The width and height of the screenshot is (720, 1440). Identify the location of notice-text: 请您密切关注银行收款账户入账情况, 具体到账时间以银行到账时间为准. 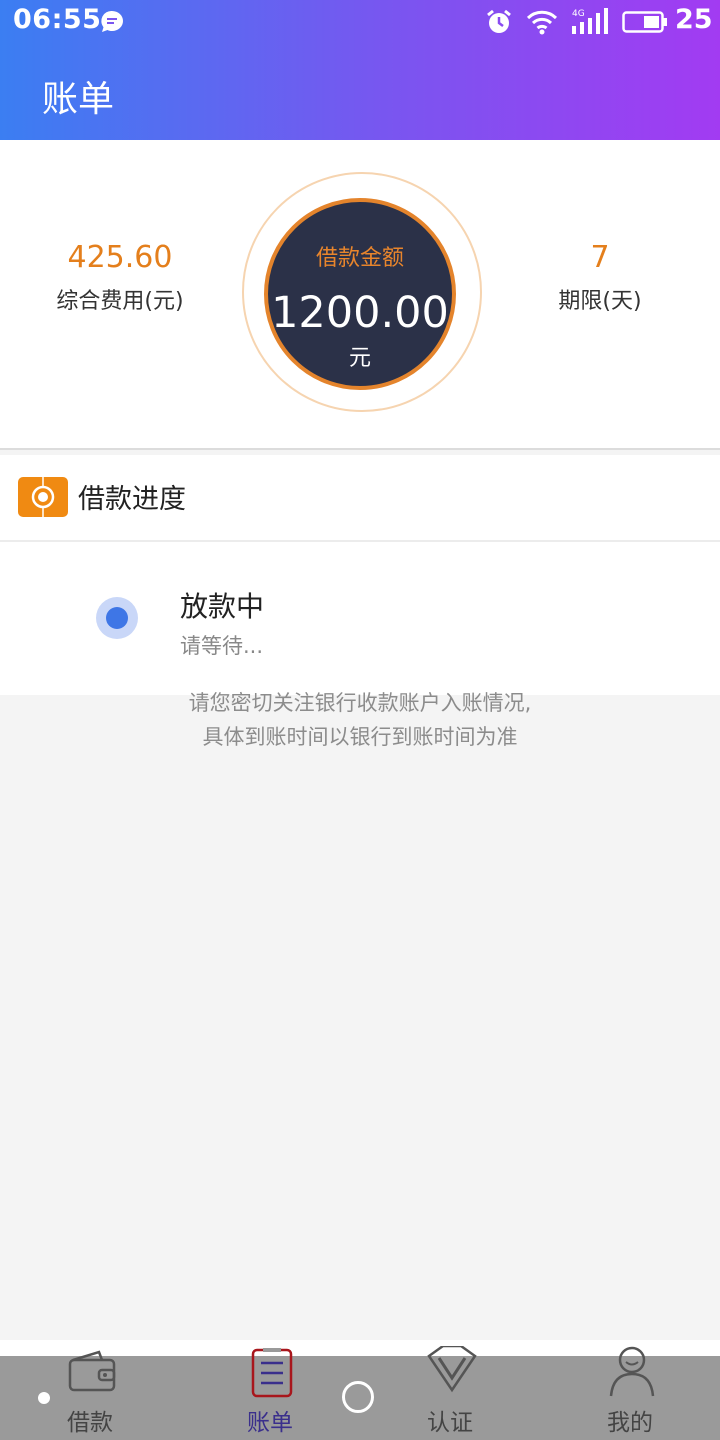
(360, 720).